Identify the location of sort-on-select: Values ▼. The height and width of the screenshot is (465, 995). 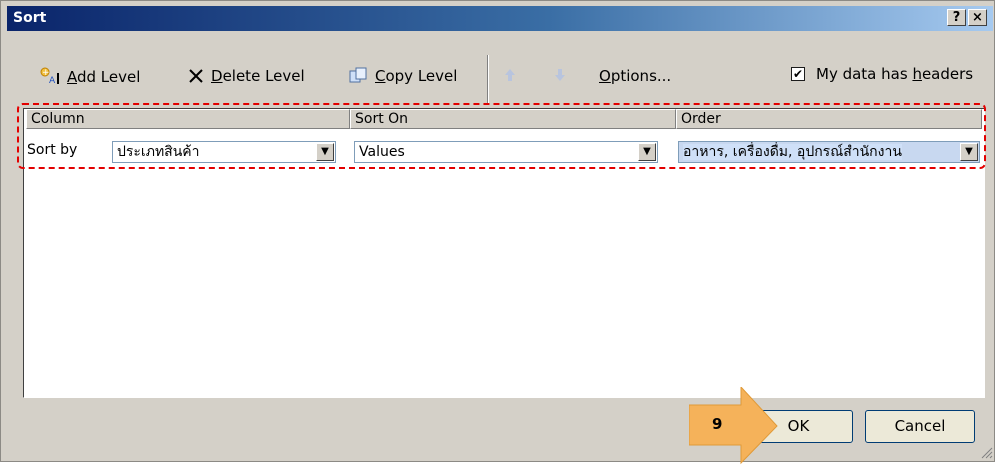
(506, 152).